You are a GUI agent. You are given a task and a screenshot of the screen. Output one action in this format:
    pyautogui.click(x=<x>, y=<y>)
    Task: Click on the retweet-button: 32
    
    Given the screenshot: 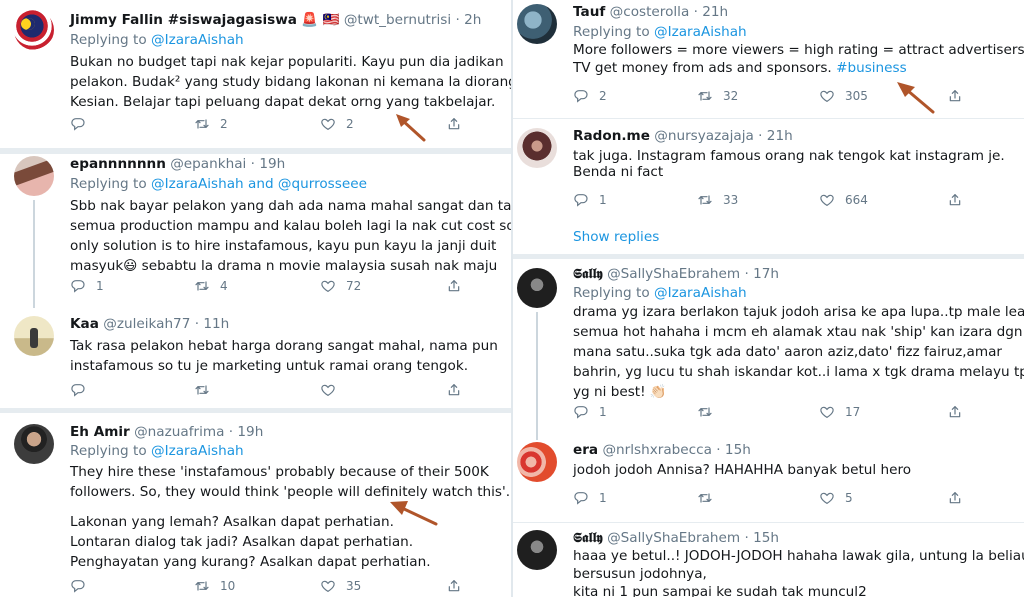 What is the action you would take?
    pyautogui.click(x=717, y=96)
    